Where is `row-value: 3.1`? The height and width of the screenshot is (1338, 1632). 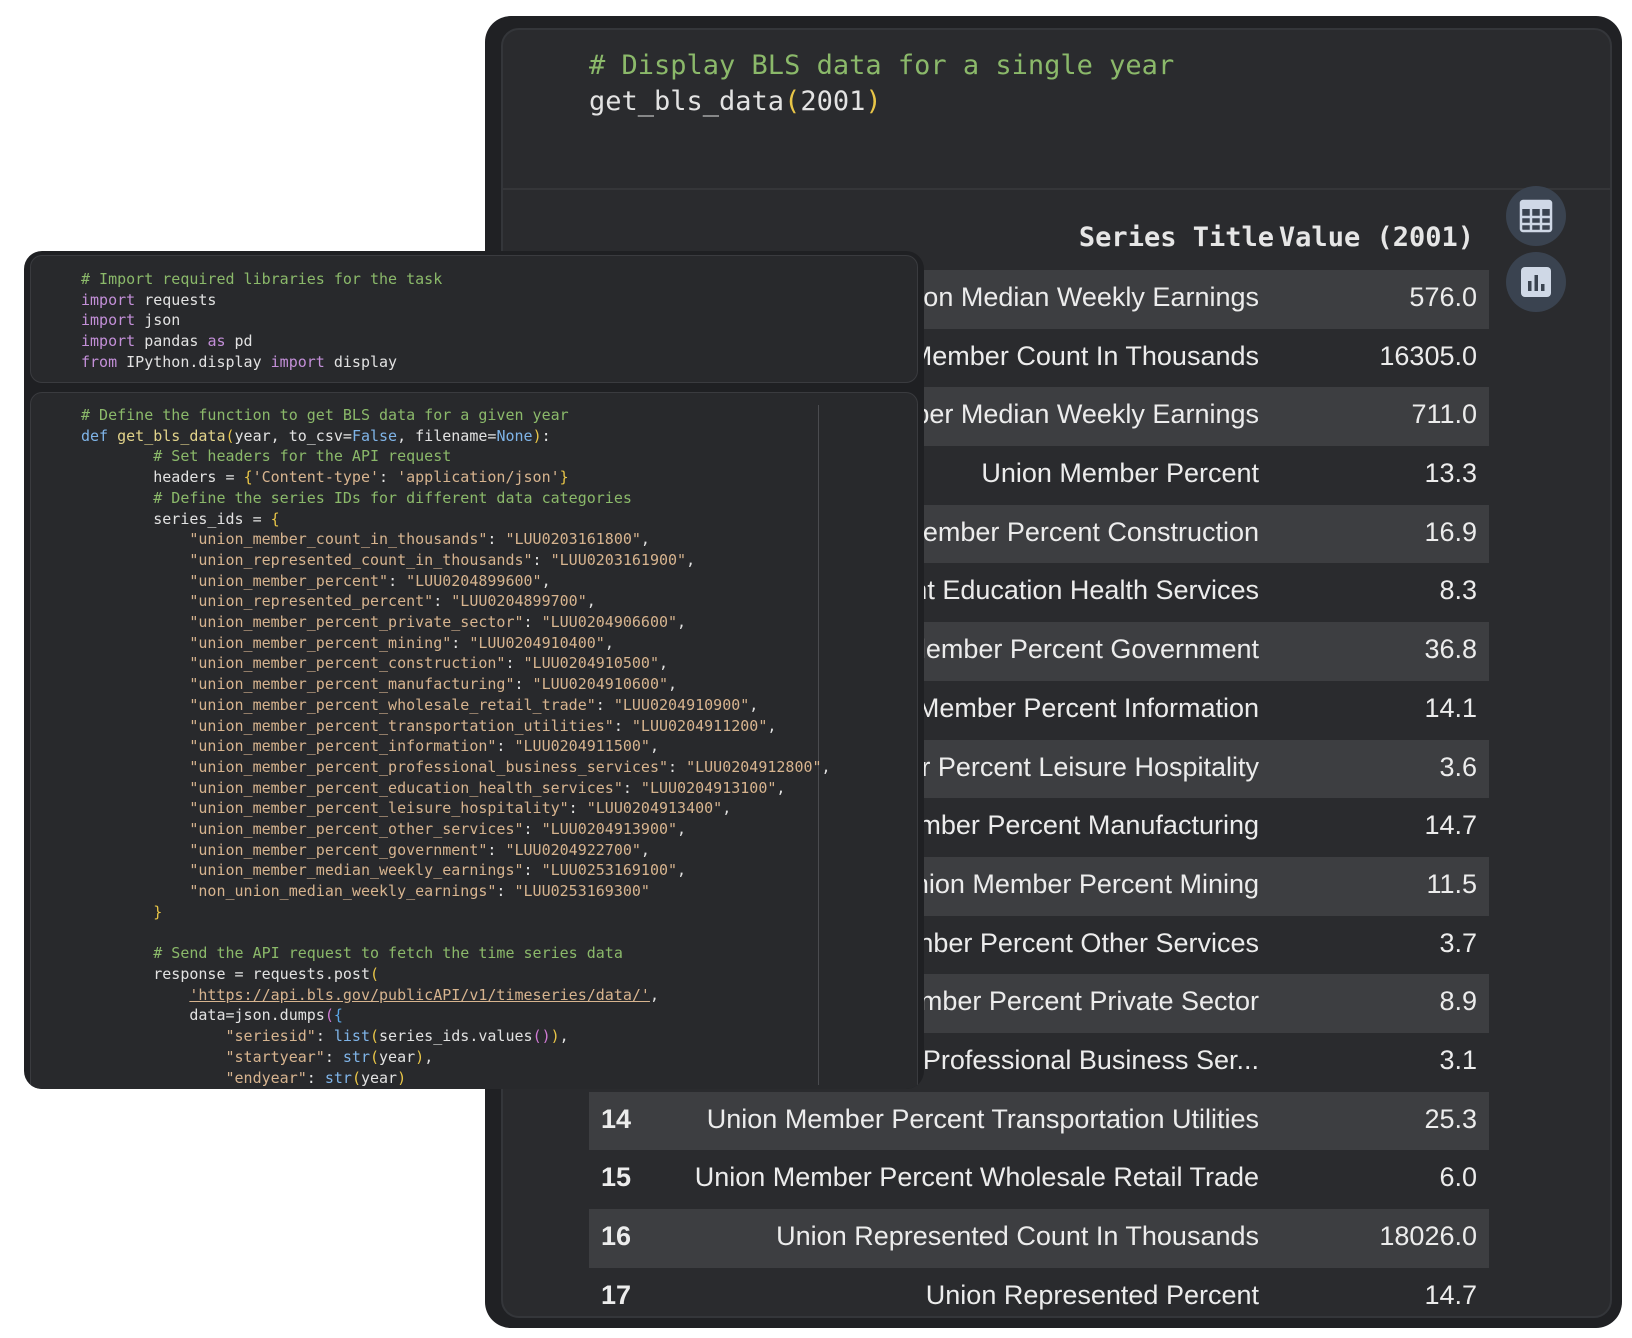 row-value: 3.1 is located at coordinates (1458, 1059).